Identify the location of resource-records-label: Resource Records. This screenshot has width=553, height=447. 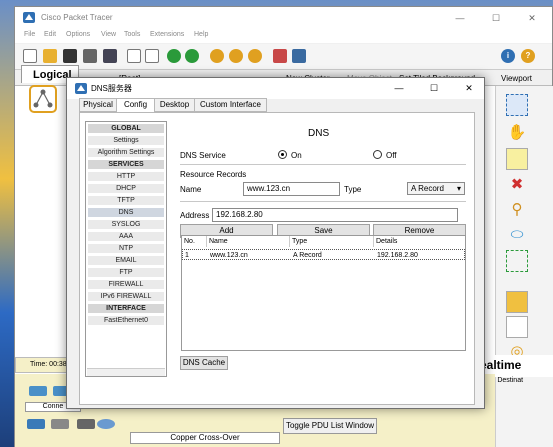
(213, 174).